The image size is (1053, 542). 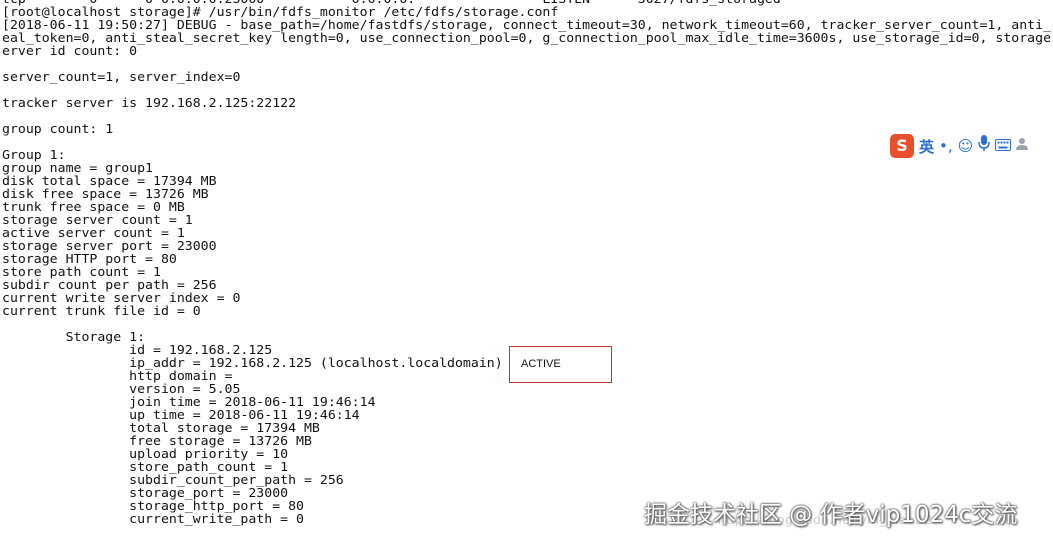 What do you see at coordinates (984, 146) in the screenshot?
I see `microphone-icon` at bounding box center [984, 146].